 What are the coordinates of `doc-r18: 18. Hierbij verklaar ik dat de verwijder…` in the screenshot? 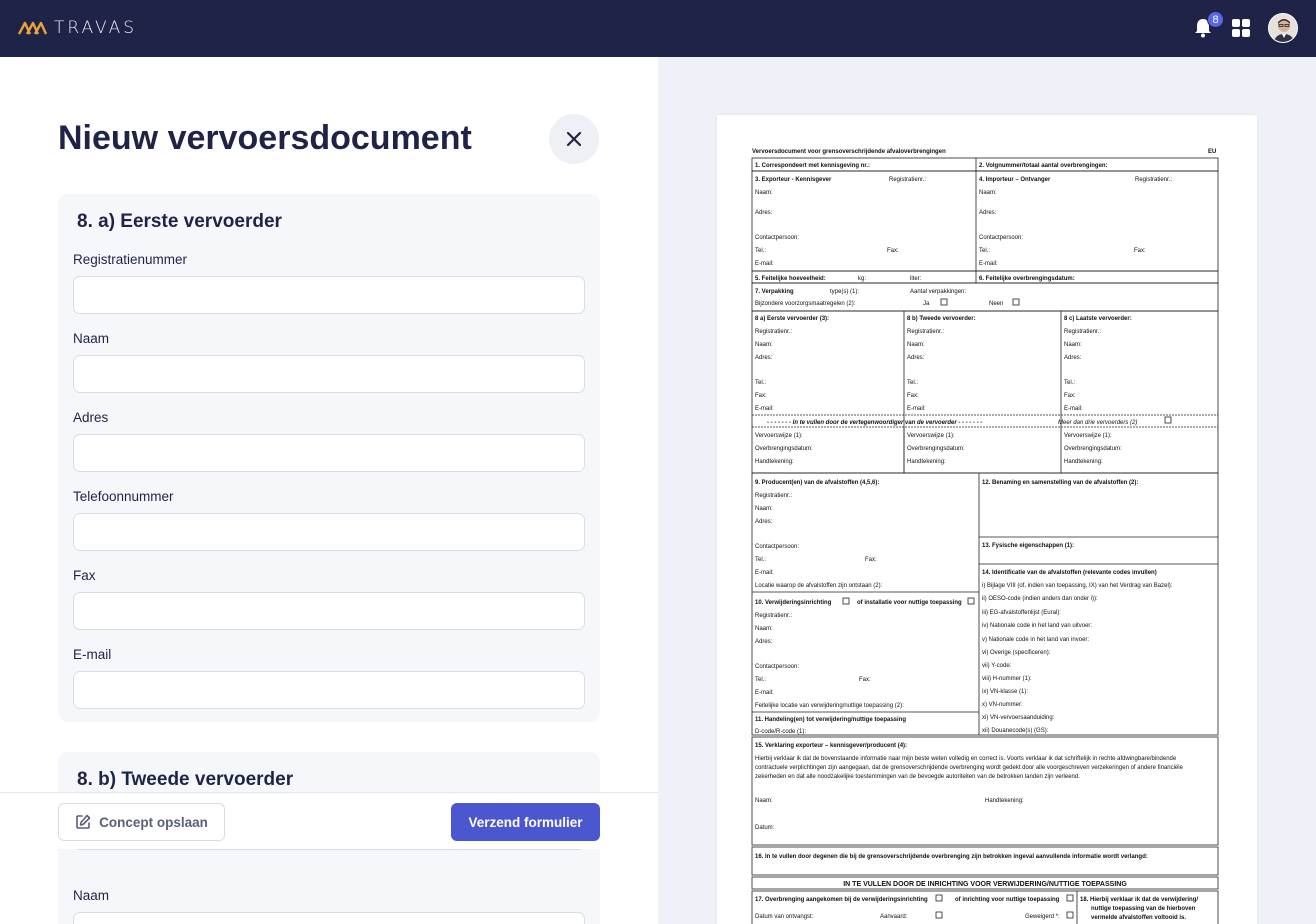 It's located at (1139, 900).